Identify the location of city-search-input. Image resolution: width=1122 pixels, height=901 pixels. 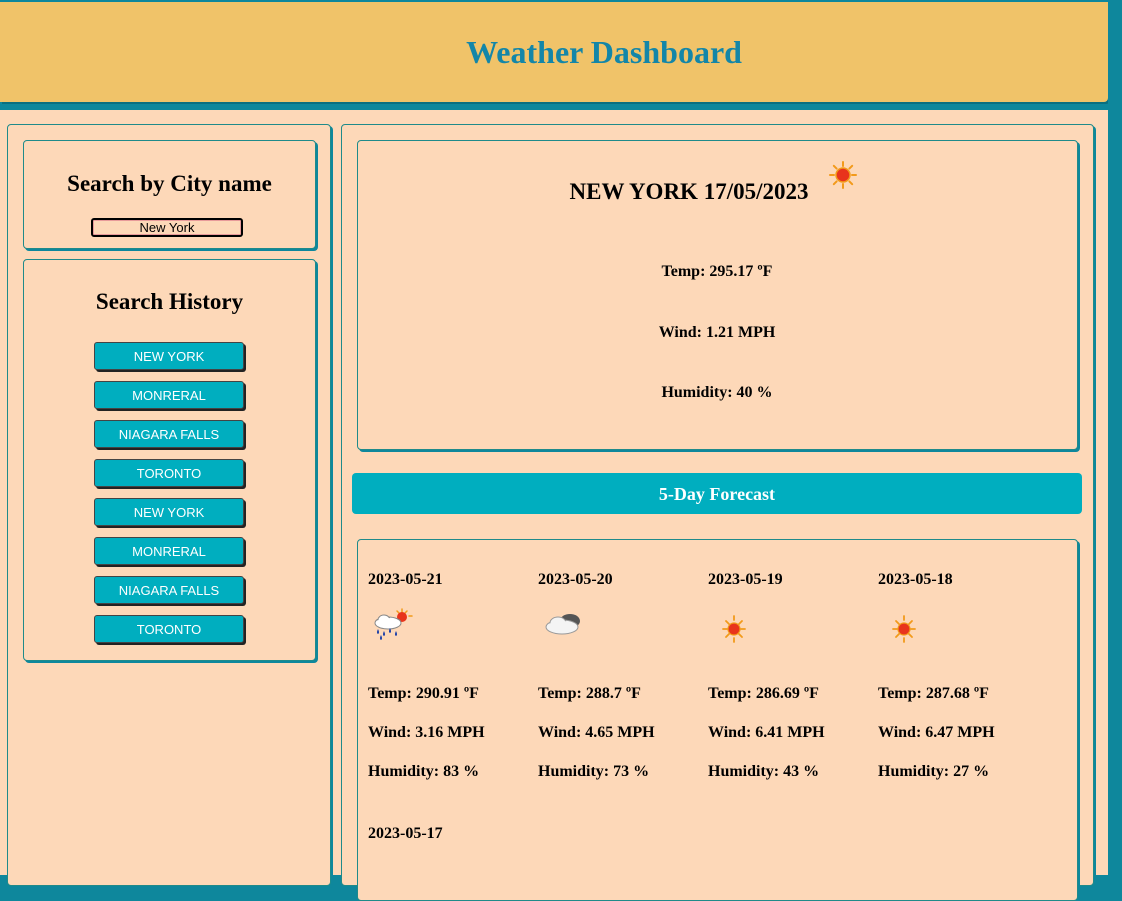
(167, 227).